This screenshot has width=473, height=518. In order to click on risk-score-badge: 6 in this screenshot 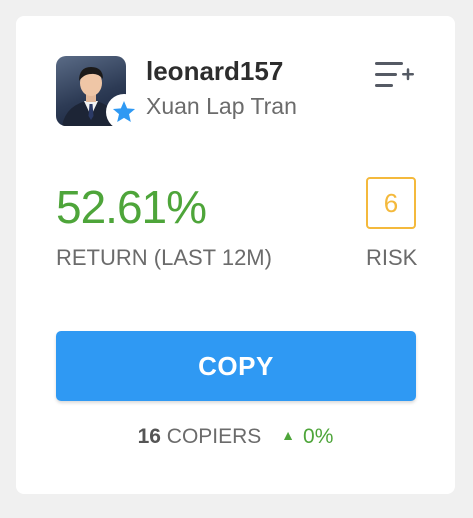, I will do `click(391, 203)`.